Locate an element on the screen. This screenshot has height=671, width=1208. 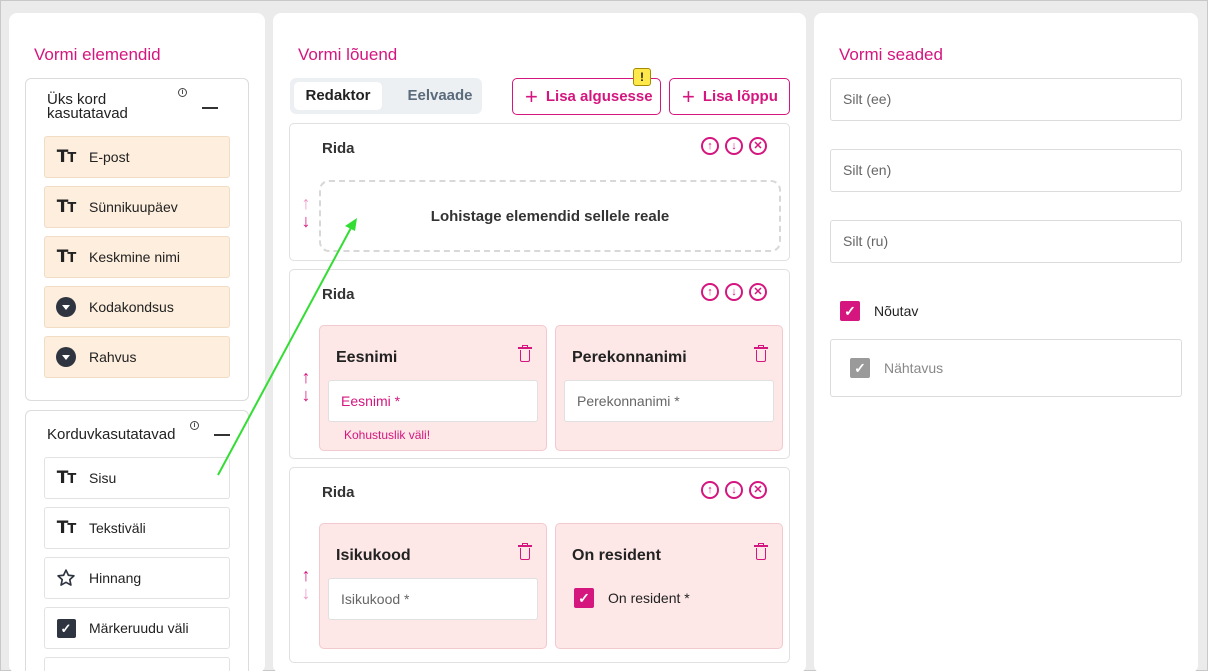
element-label: Märkeruudu väli is located at coordinates (139, 628).